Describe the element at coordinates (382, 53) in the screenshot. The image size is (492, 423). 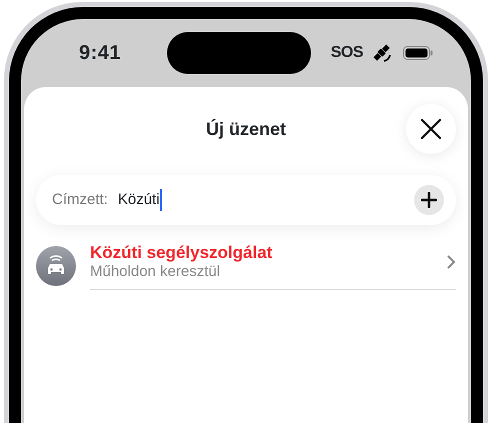
I see `satellite-icon` at that location.